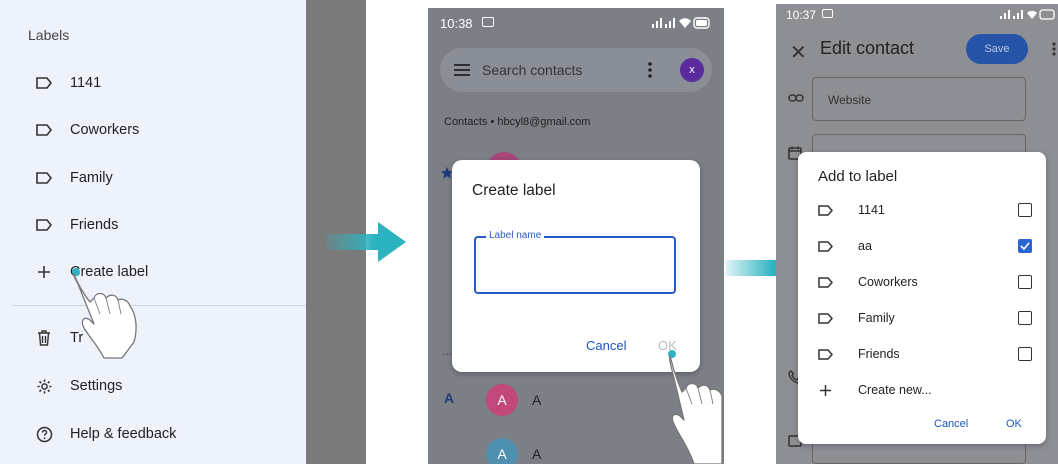 This screenshot has height=464, width=1058. What do you see at coordinates (462, 72) in the screenshot?
I see `menu-icon` at bounding box center [462, 72].